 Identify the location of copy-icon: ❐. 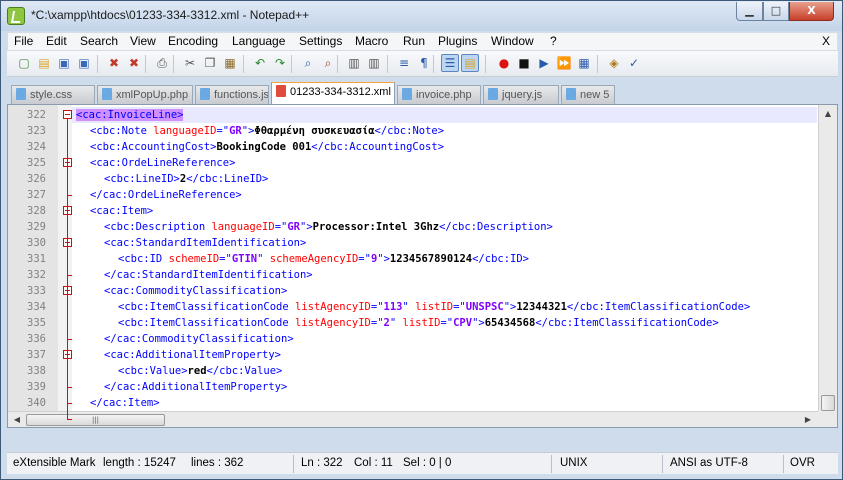
(210, 63).